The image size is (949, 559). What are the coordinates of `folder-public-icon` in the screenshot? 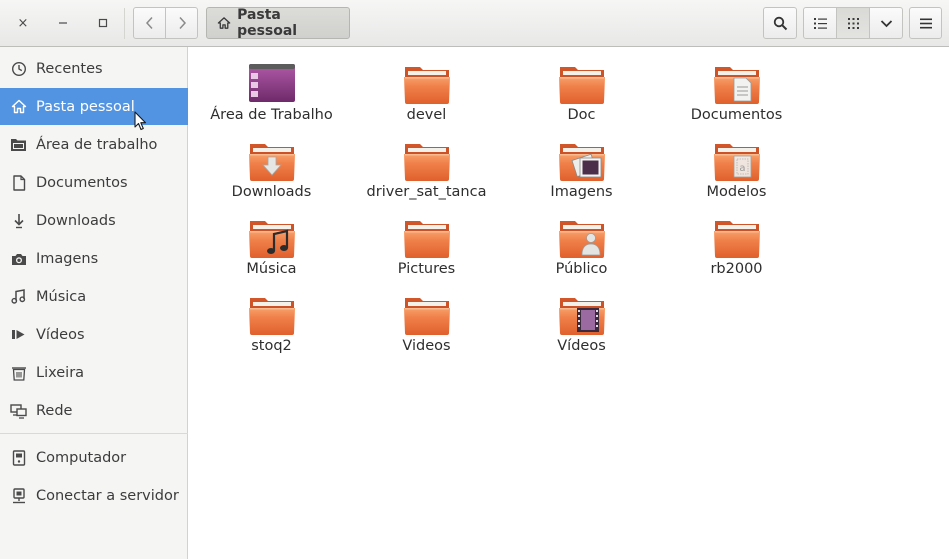 It's located at (582, 238).